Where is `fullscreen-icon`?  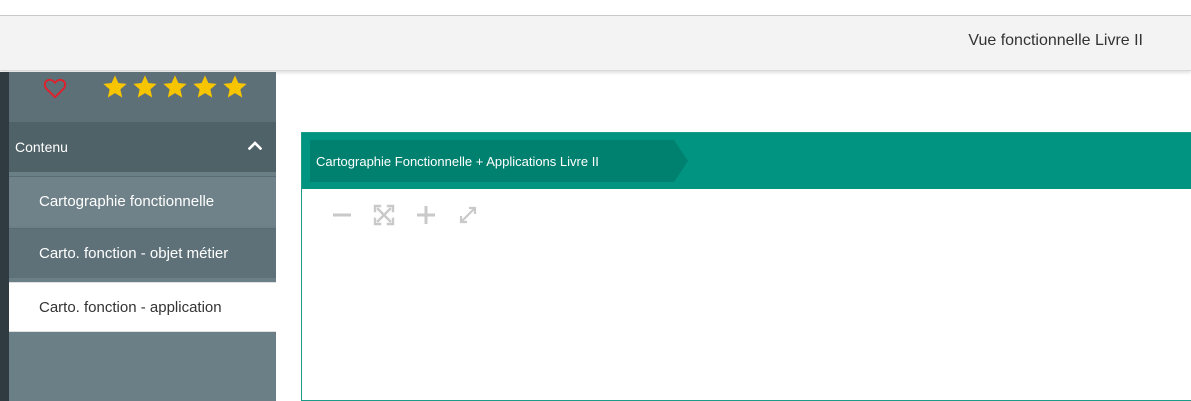 fullscreen-icon is located at coordinates (468, 215).